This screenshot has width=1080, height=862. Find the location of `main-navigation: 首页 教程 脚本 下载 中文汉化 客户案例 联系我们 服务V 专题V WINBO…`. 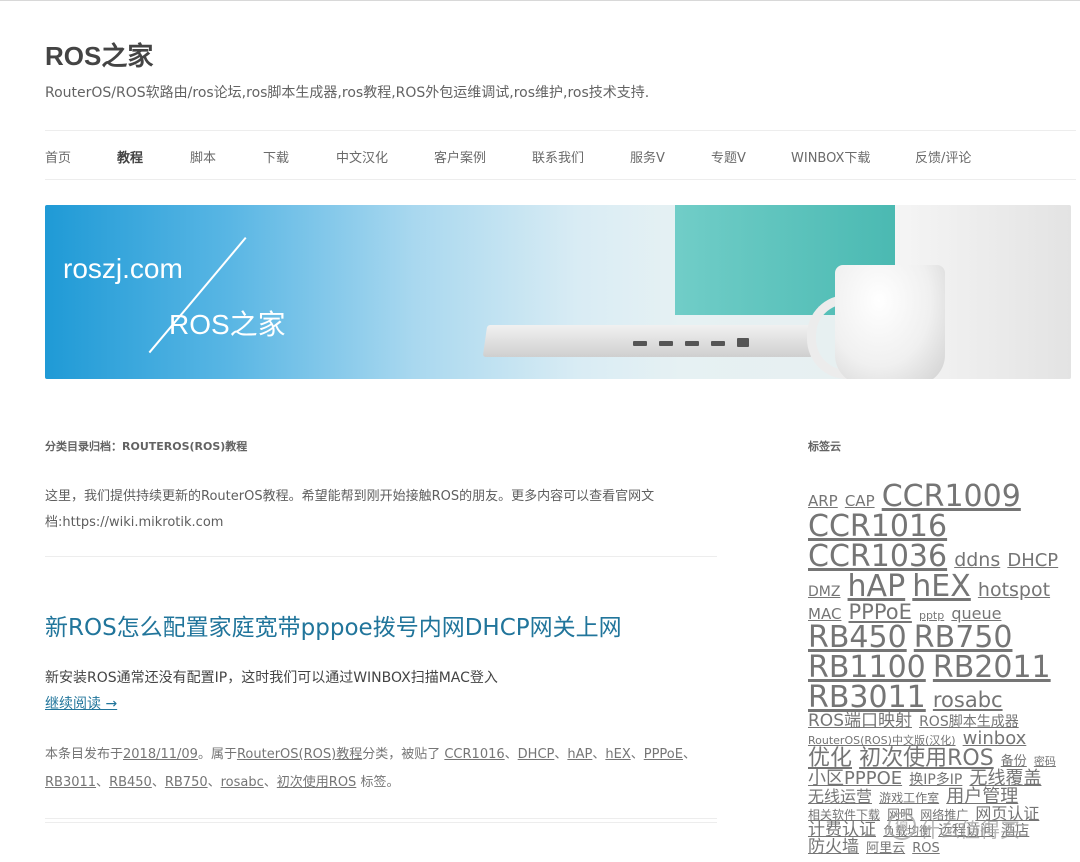

main-navigation: 首页 教程 脚本 下载 中文汉化 客户案例 联系我们 服务V 专题V WINBO… is located at coordinates (560, 155).